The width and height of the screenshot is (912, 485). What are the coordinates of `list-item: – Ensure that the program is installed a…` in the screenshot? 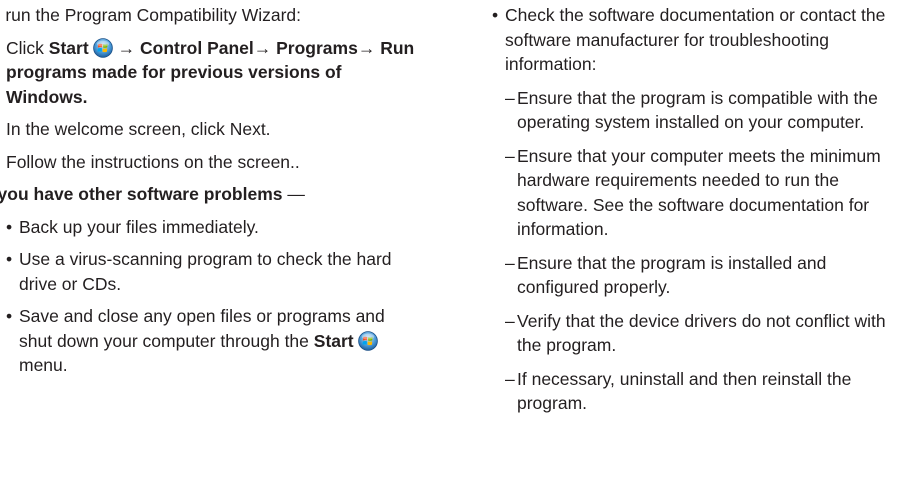 It's located at (707, 275).